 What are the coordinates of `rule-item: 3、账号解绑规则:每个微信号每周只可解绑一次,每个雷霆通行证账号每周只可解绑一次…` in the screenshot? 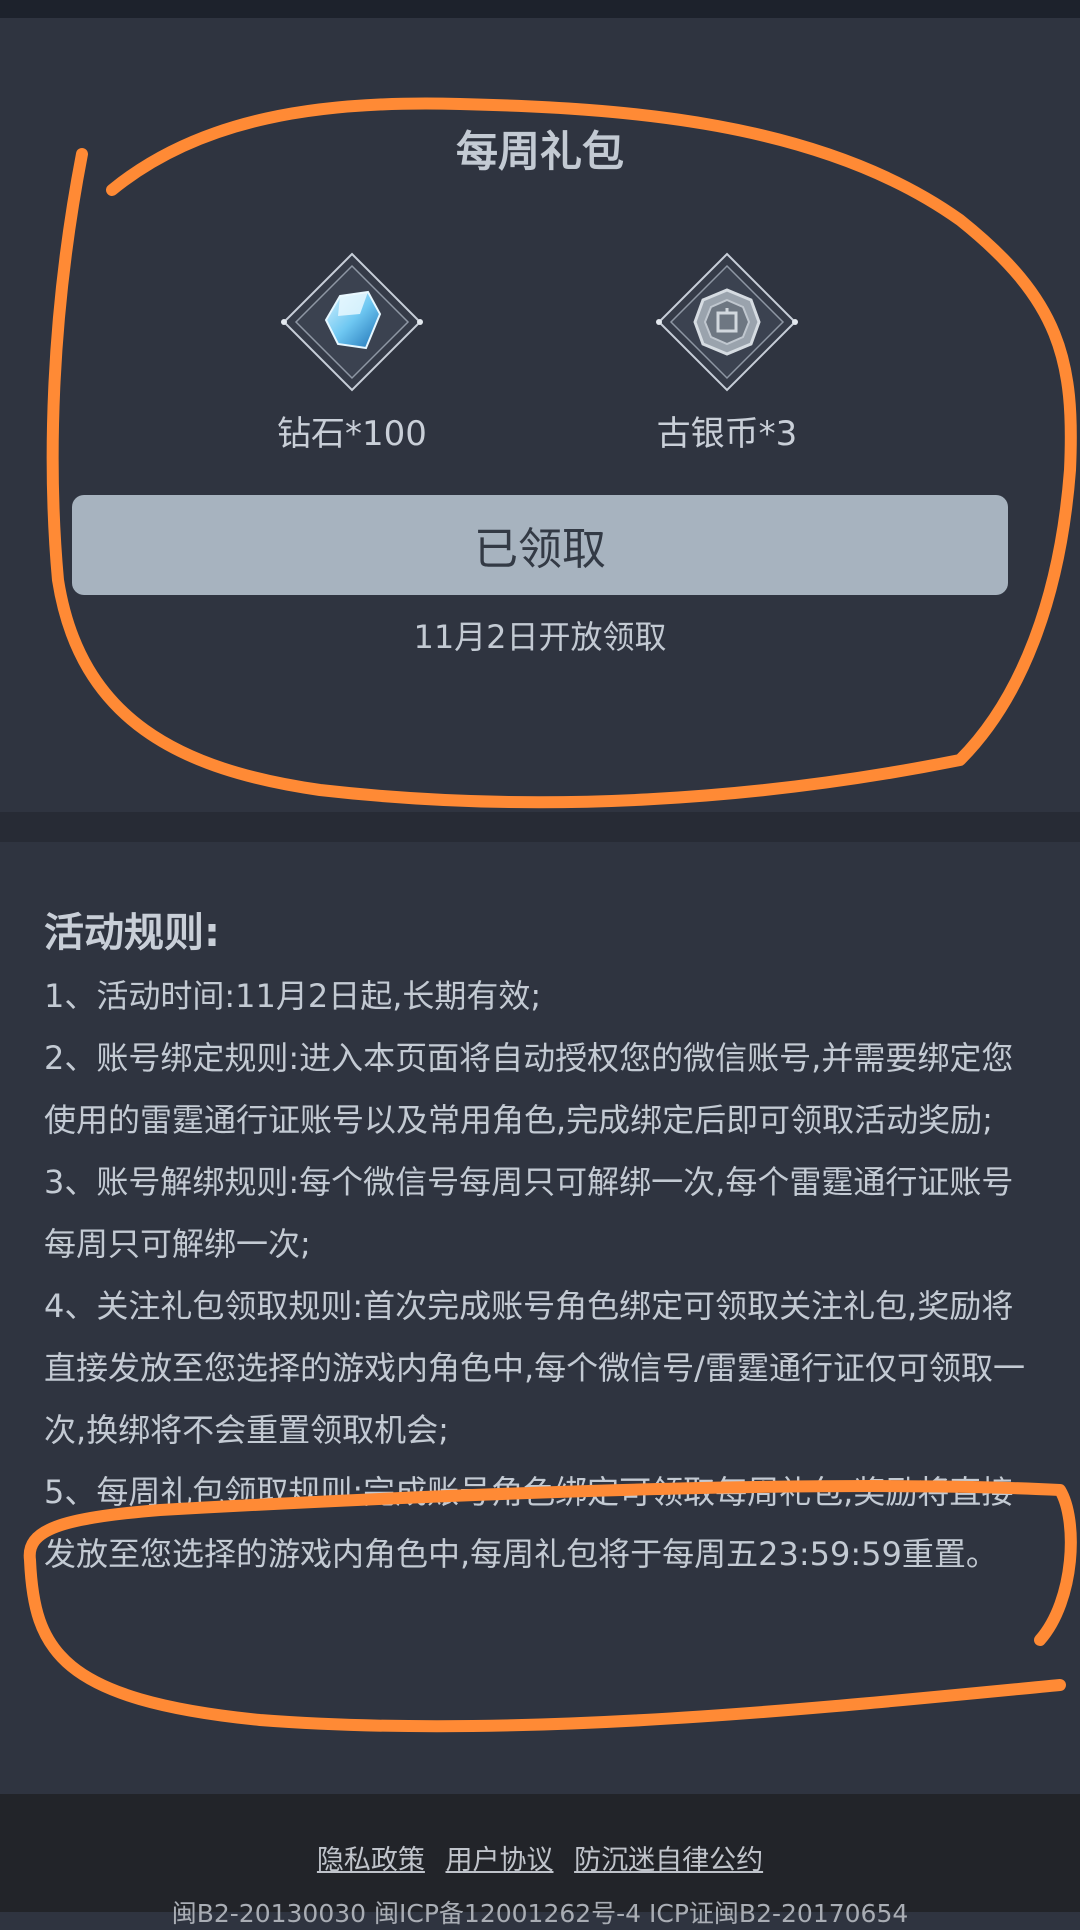 It's located at (529, 1213).